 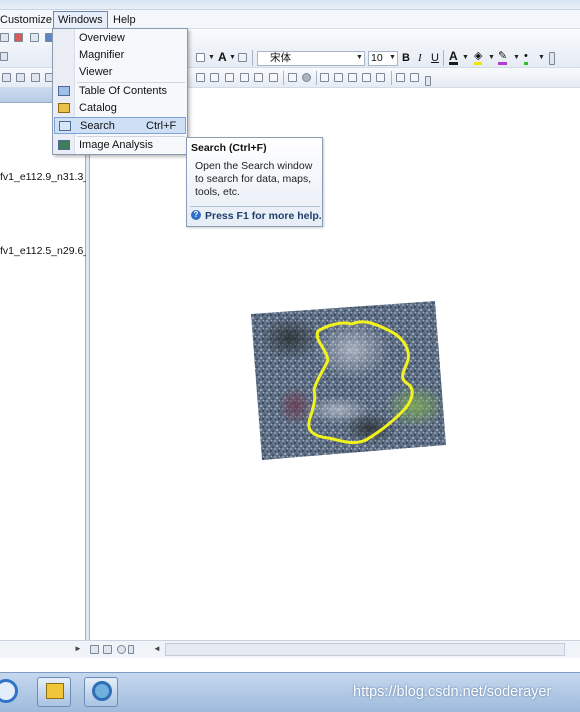 What do you see at coordinates (311, 58) in the screenshot?
I see `font-name-select: 宋体` at bounding box center [311, 58].